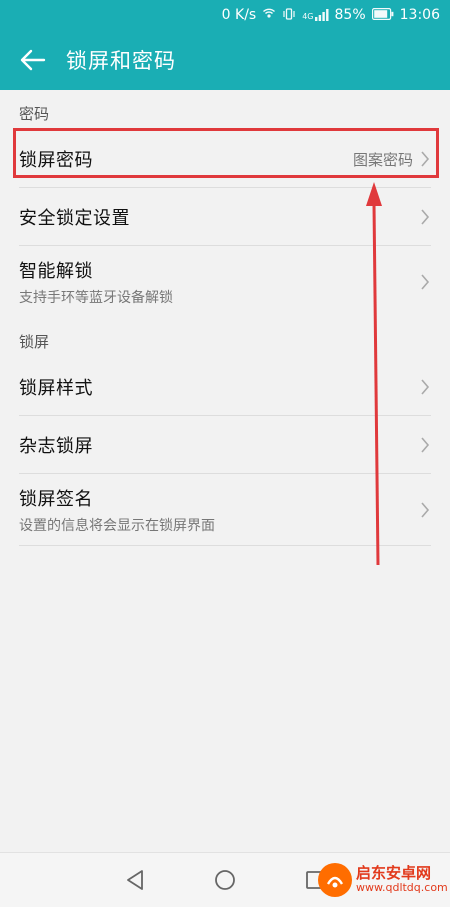 The image size is (450, 907). What do you see at coordinates (289, 15) in the screenshot?
I see `vibrate-icon` at bounding box center [289, 15].